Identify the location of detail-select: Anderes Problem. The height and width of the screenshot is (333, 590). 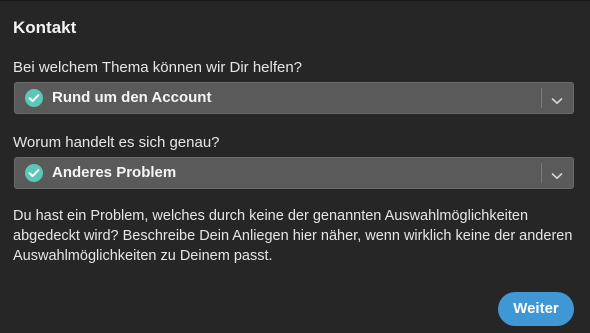
(294, 173).